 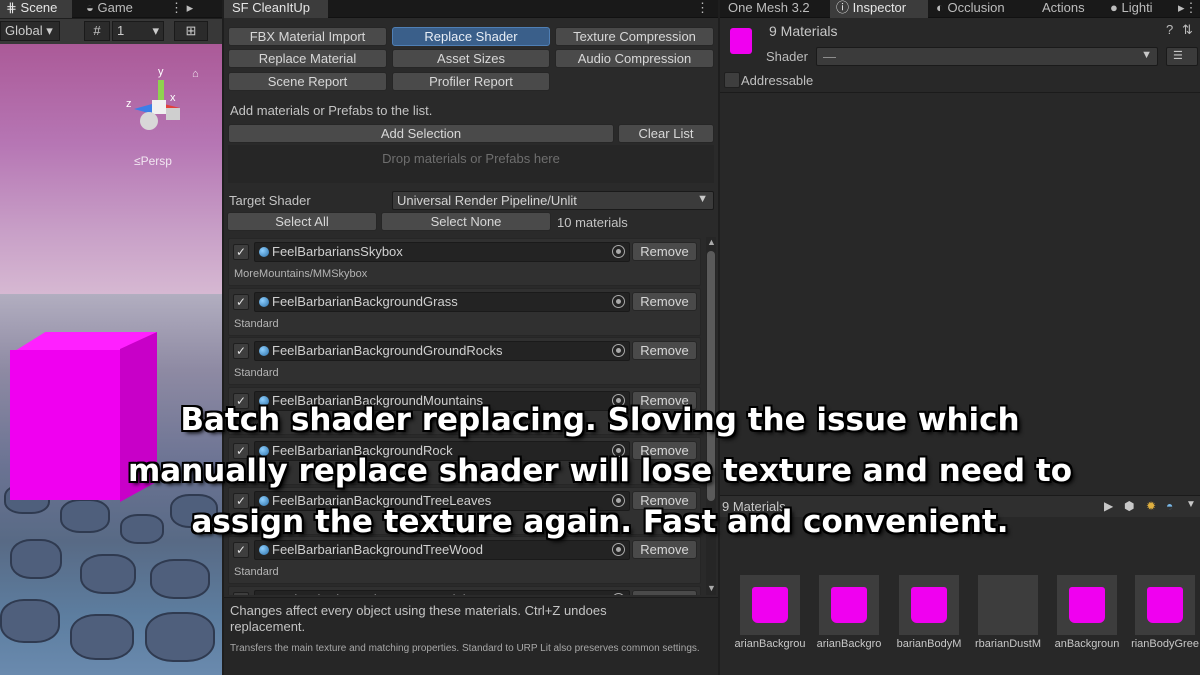 What do you see at coordinates (307, 58) in the screenshot?
I see `tool-replace-material: Replace Material` at bounding box center [307, 58].